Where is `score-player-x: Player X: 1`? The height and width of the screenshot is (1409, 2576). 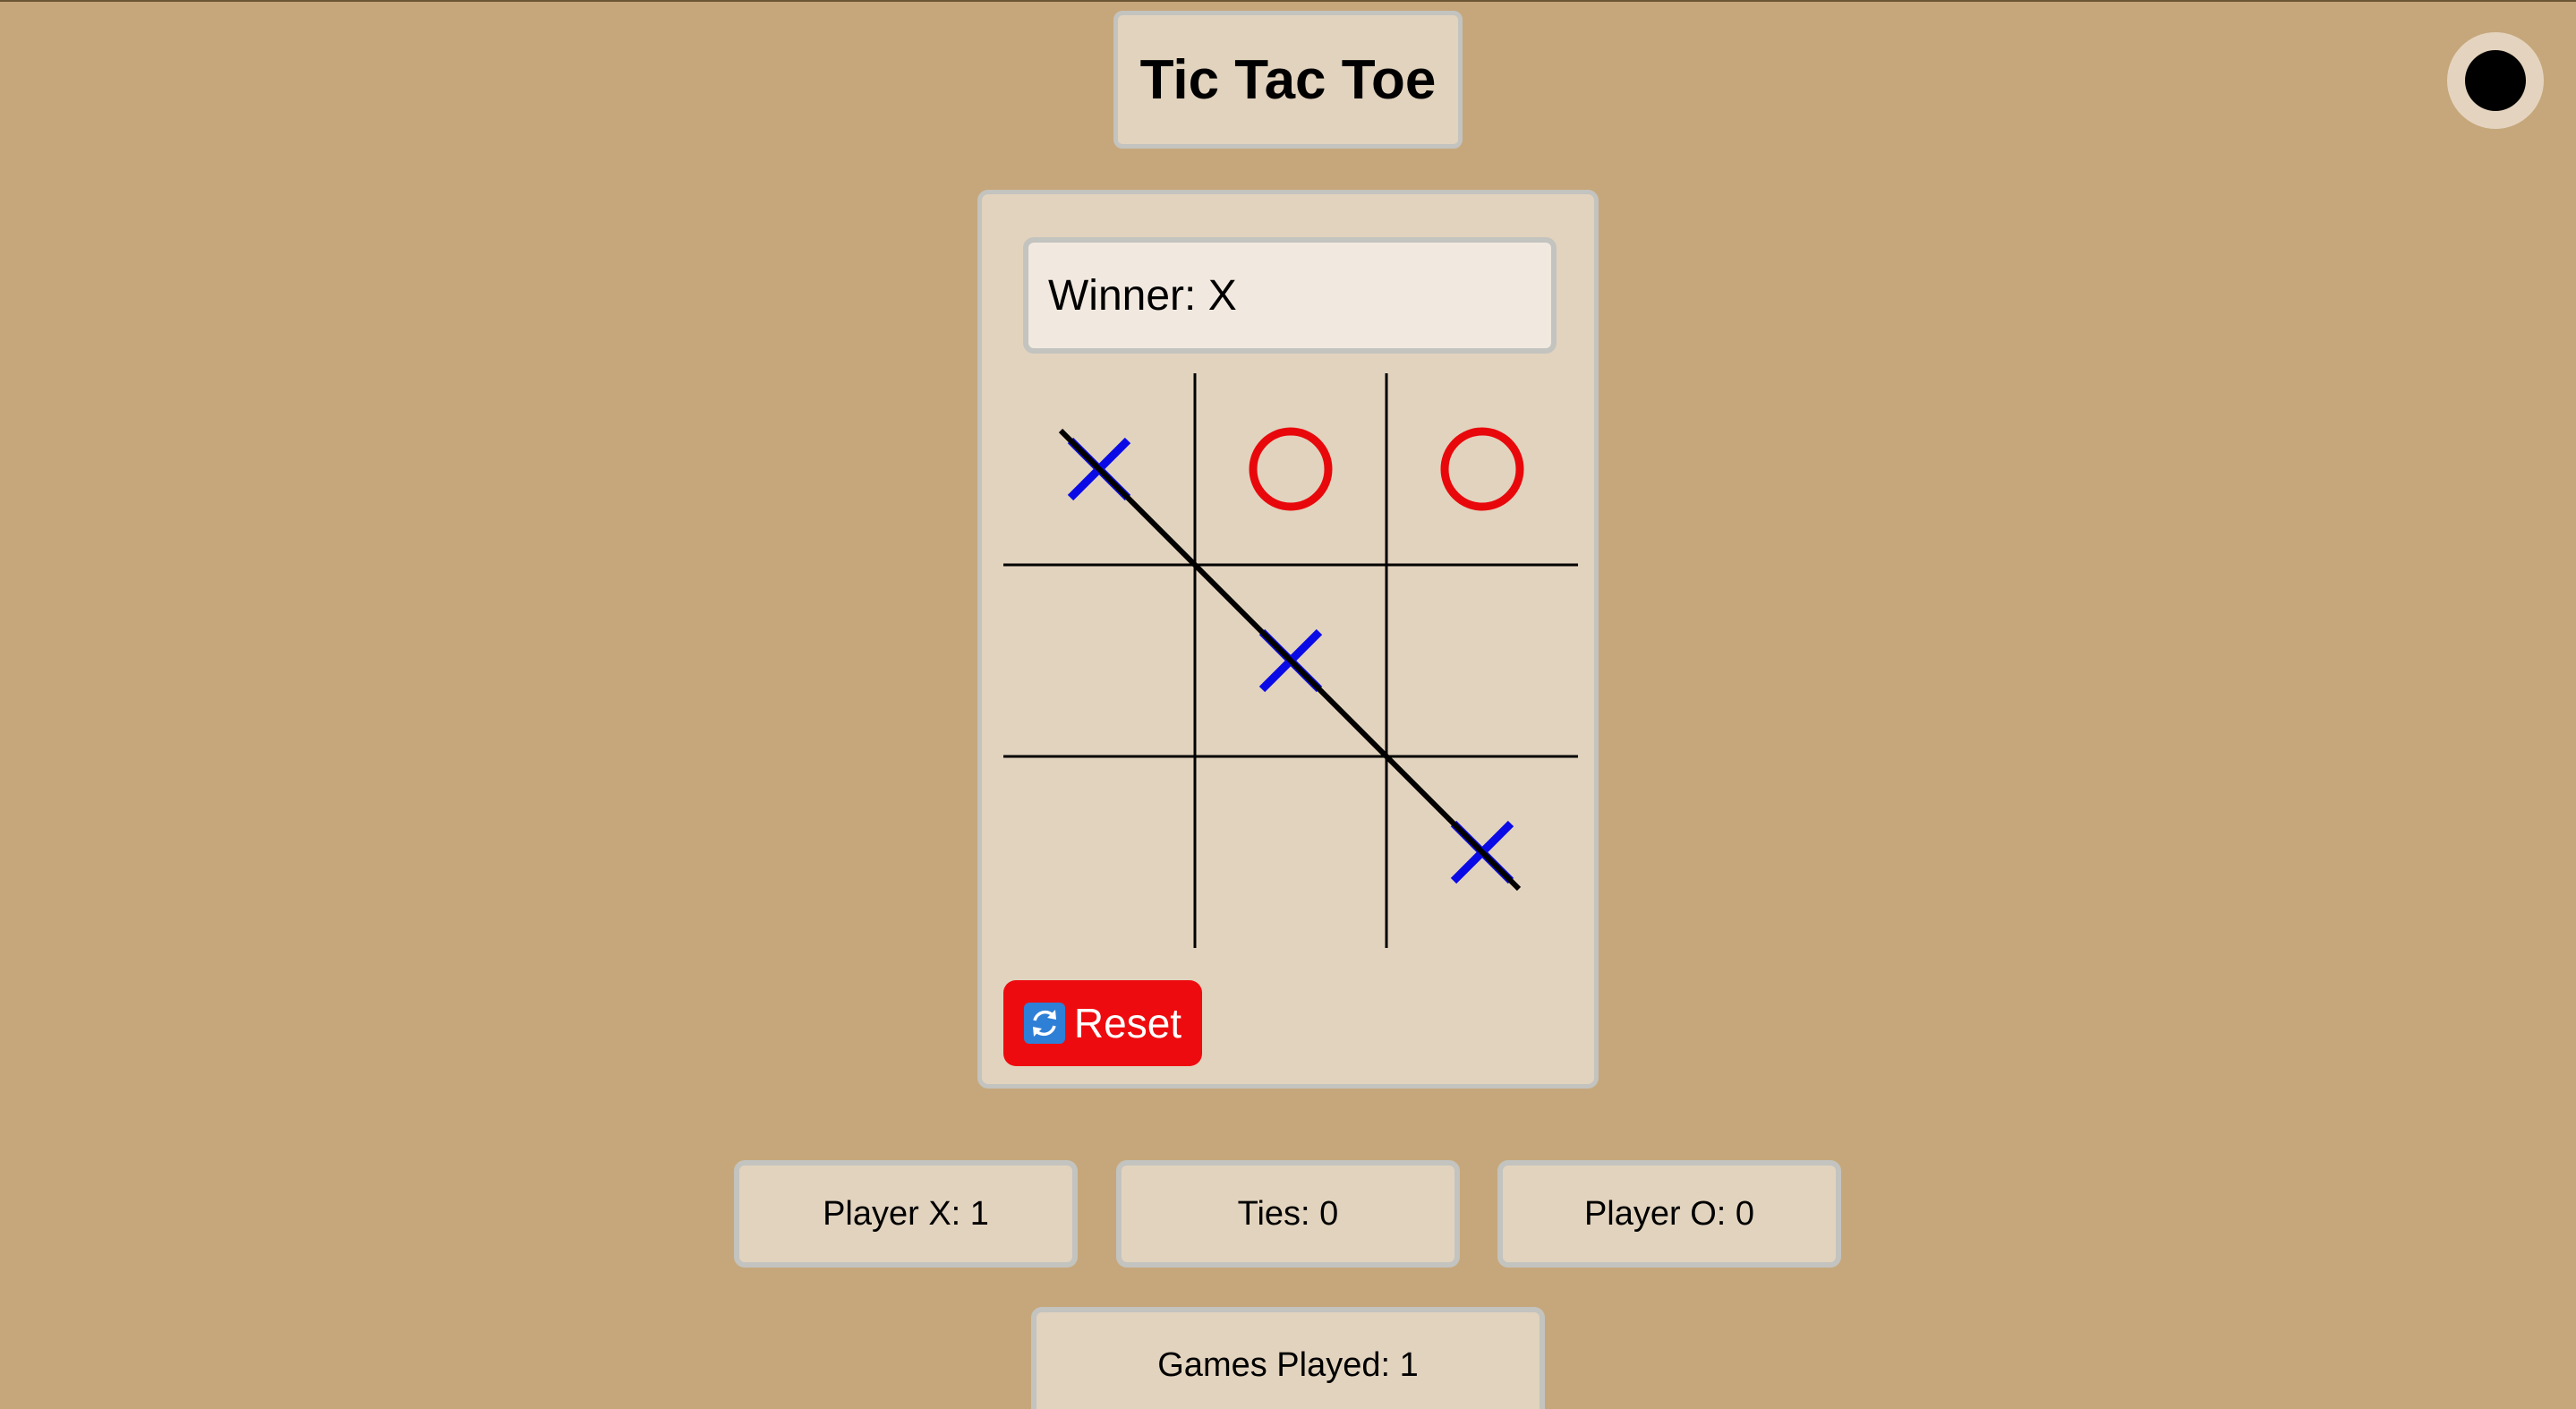 score-player-x: Player X: 1 is located at coordinates (906, 1214).